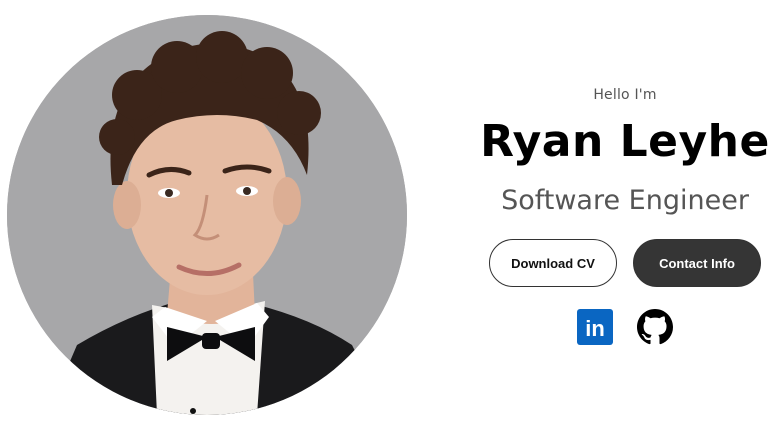 This screenshot has height=434, width=777. I want to click on contact-info-button: Contact Info, so click(697, 263).